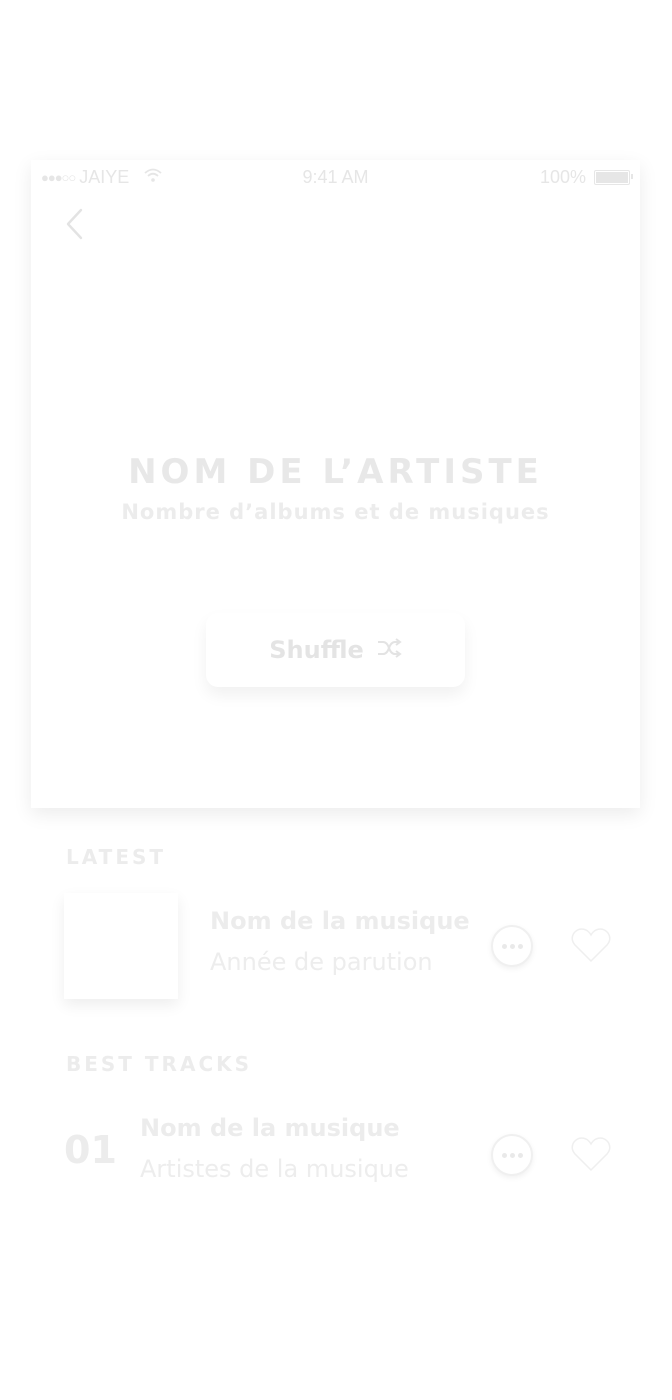 The width and height of the screenshot is (672, 1400). I want to click on best-tracks-section-title: BEST TRACKS, so click(159, 1064).